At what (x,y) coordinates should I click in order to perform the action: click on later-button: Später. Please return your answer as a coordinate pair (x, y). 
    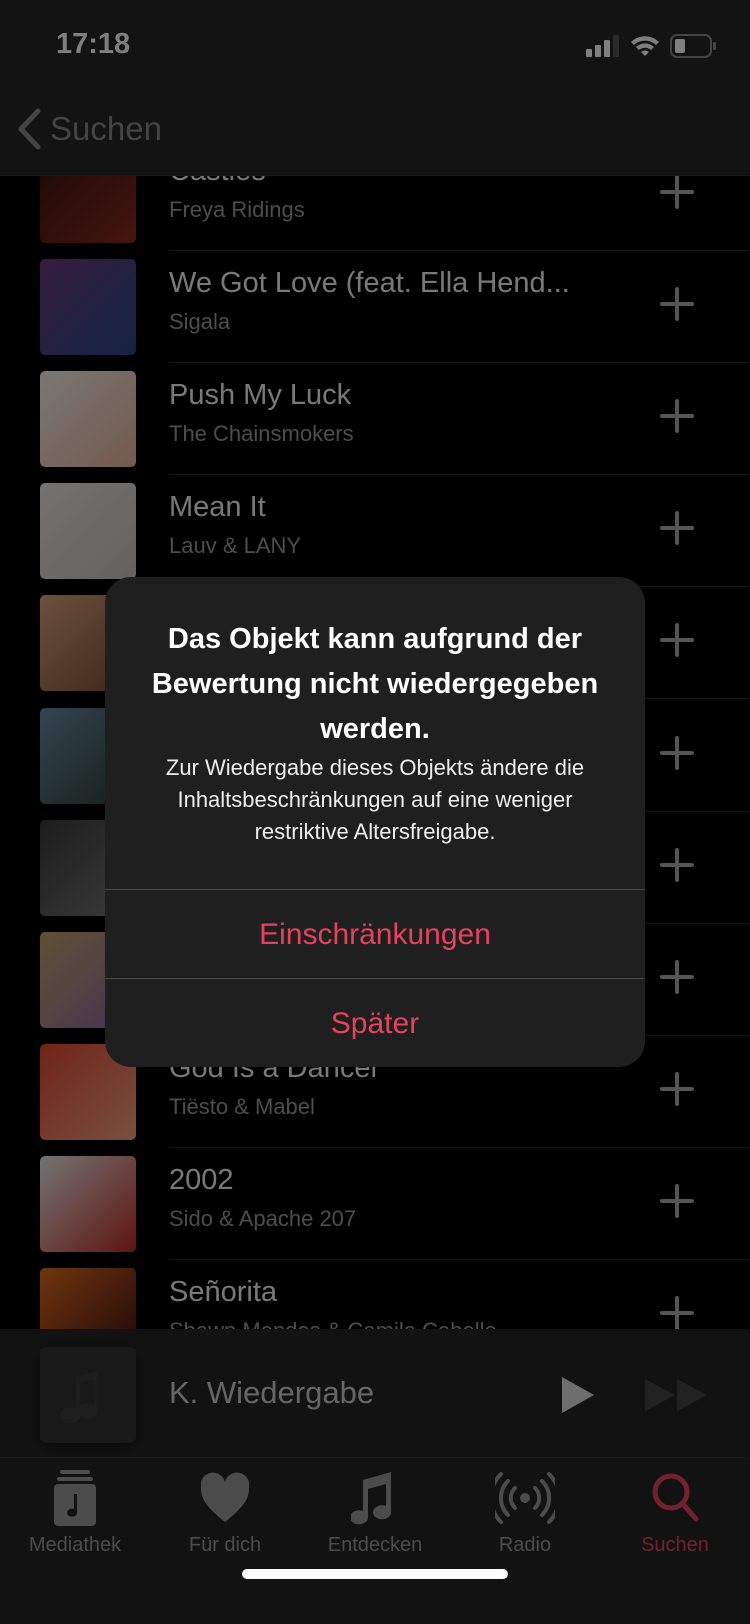
    Looking at the image, I should click on (375, 1022).